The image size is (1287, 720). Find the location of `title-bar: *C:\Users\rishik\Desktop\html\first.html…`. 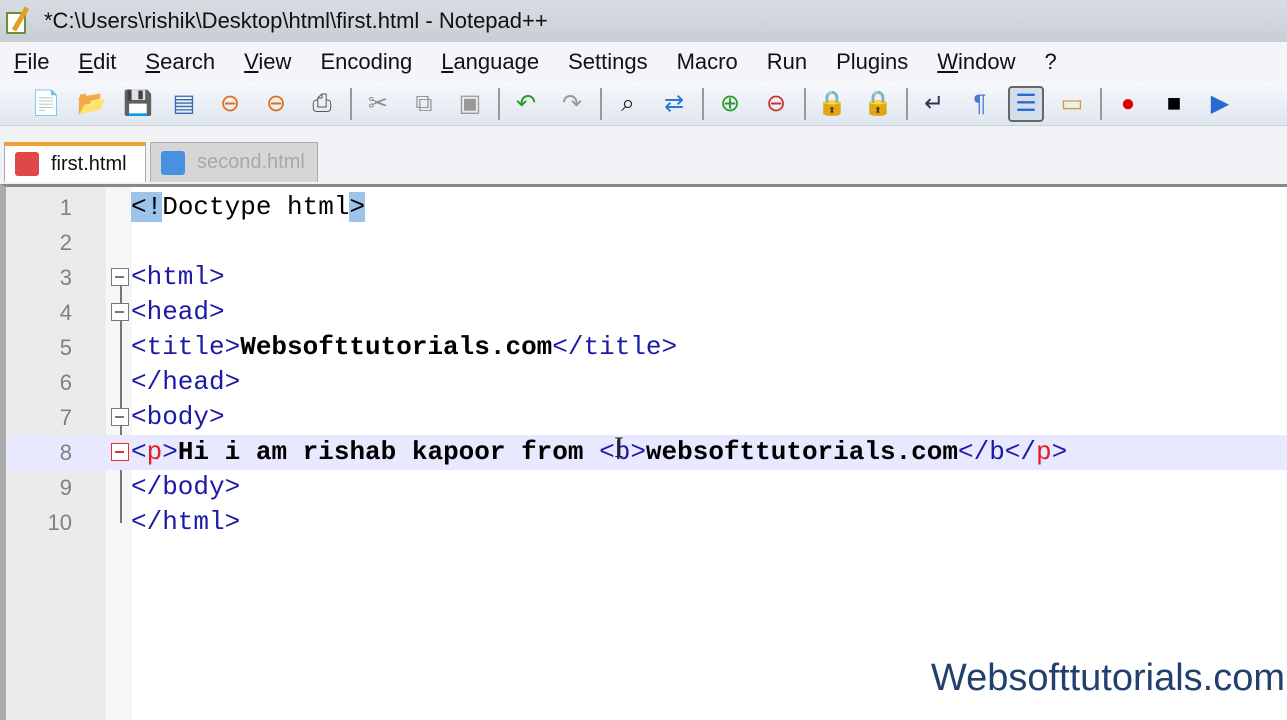

title-bar: *C:\Users\rishik\Desktop\html\first.html… is located at coordinates (643, 21).